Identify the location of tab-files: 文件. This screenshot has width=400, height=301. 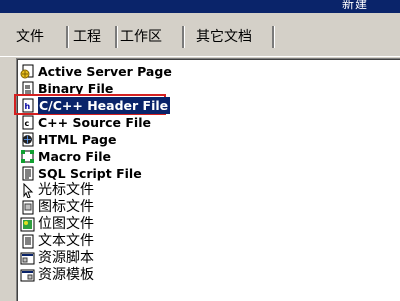
(42, 37).